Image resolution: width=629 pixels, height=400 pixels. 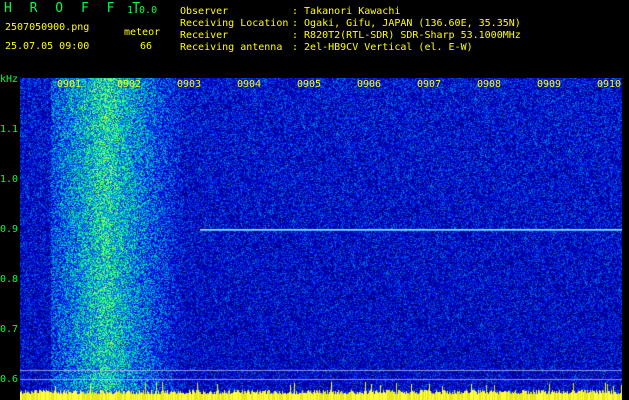 I want to click on y-axis-unit: kHz, so click(x=9, y=79).